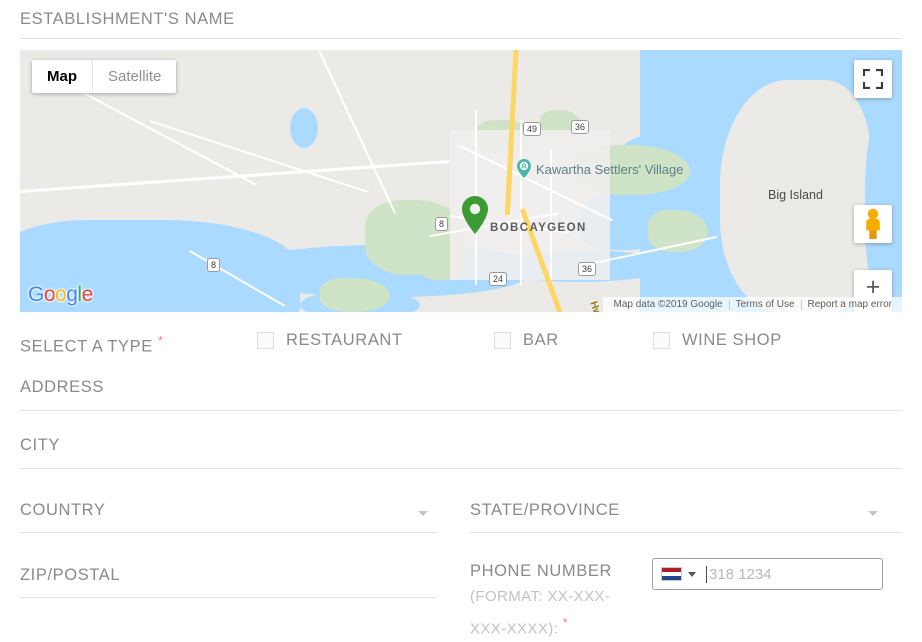  I want to click on street-view-pegman-icon, so click(873, 224).